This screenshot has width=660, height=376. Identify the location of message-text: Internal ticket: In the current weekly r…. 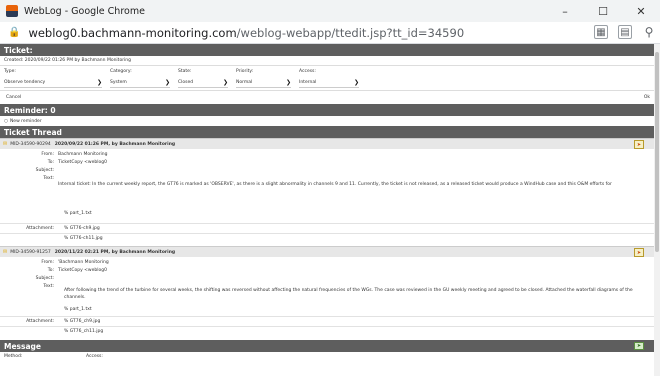
(335, 184).